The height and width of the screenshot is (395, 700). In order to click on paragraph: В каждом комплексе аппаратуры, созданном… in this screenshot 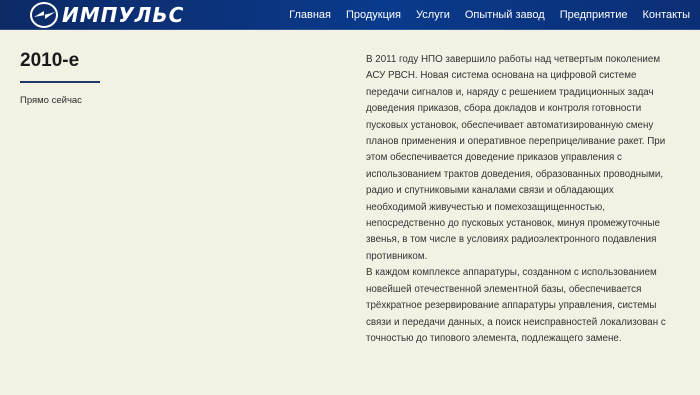, I will do `click(516, 305)`.